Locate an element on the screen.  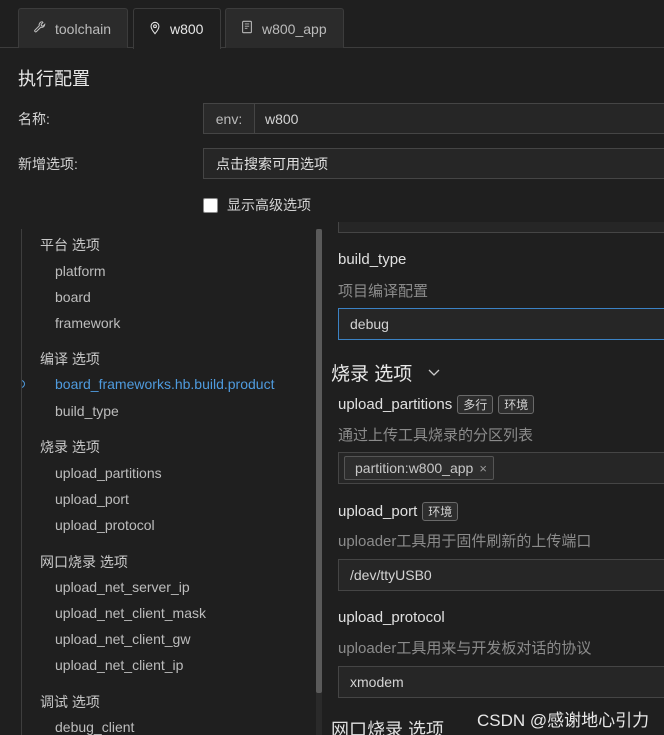
tree-group-debug: 调试 选项 is located at coordinates (70, 702).